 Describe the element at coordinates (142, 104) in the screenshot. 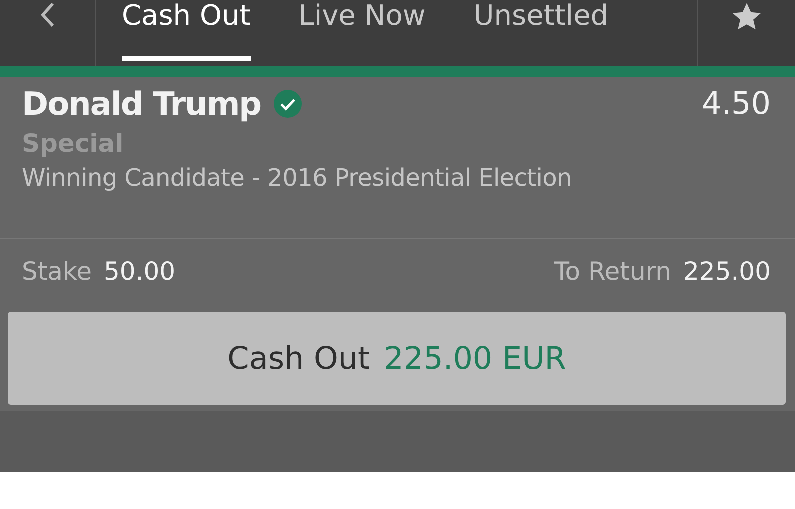

I see `selection-name: Donald Trump` at that location.